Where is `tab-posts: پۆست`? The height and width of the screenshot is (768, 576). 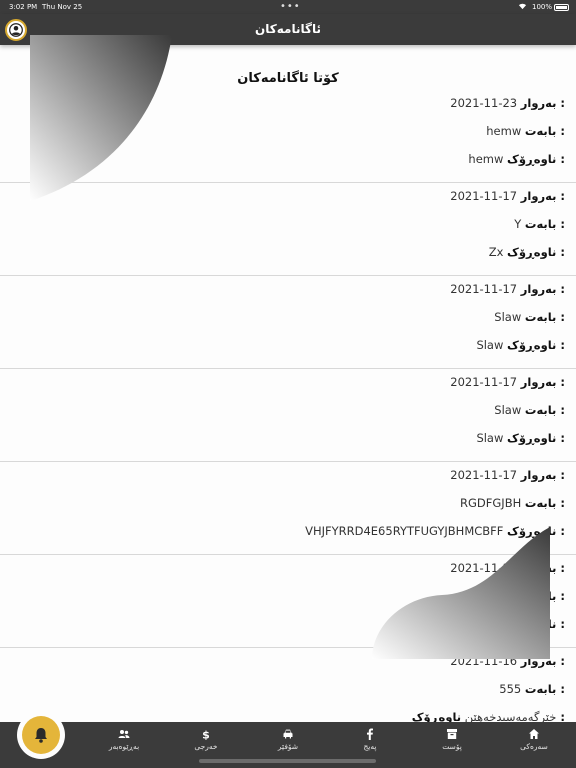 tab-posts: پۆست is located at coordinates (452, 745).